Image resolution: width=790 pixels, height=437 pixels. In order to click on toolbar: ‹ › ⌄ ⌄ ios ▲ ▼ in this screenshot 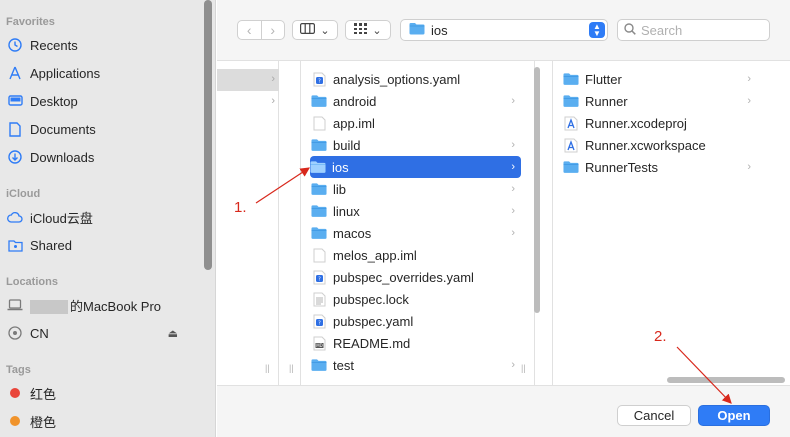, I will do `click(503, 30)`.